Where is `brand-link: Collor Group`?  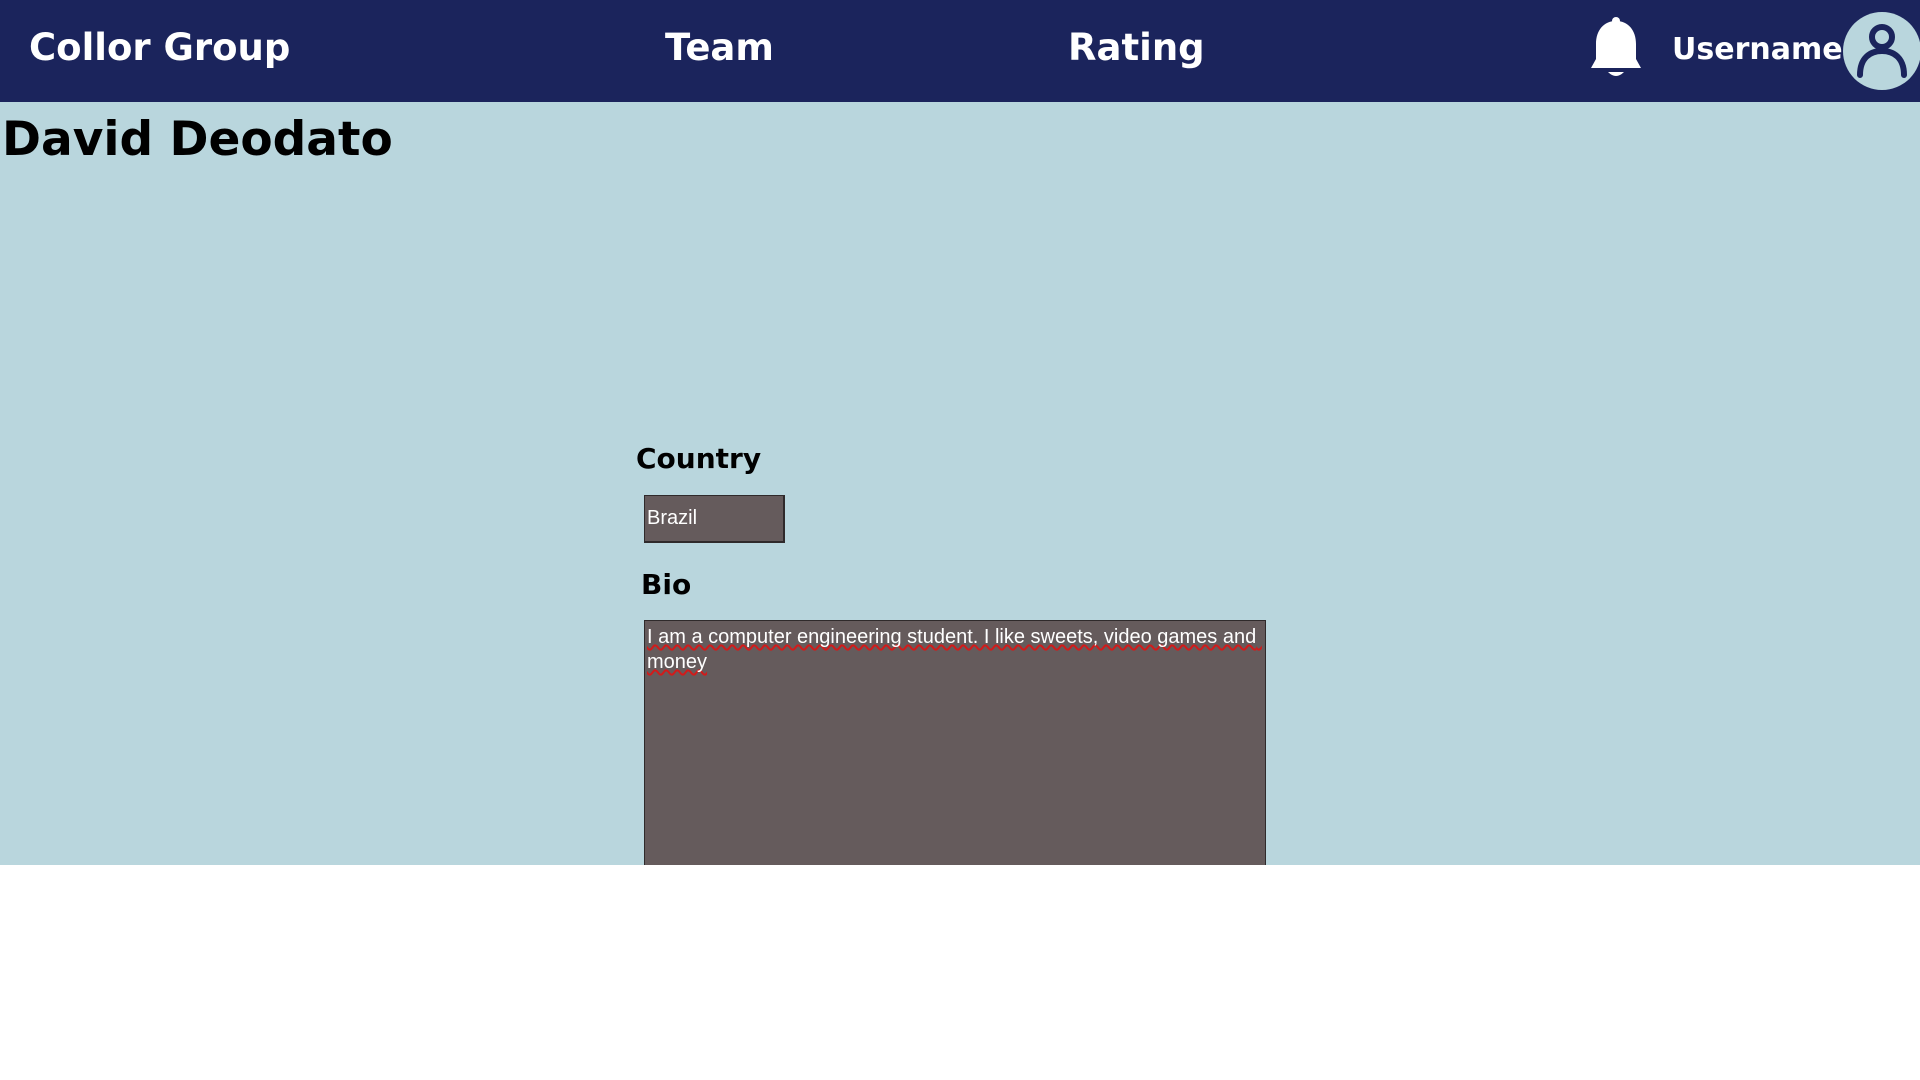 brand-link: Collor Group is located at coordinates (159, 47).